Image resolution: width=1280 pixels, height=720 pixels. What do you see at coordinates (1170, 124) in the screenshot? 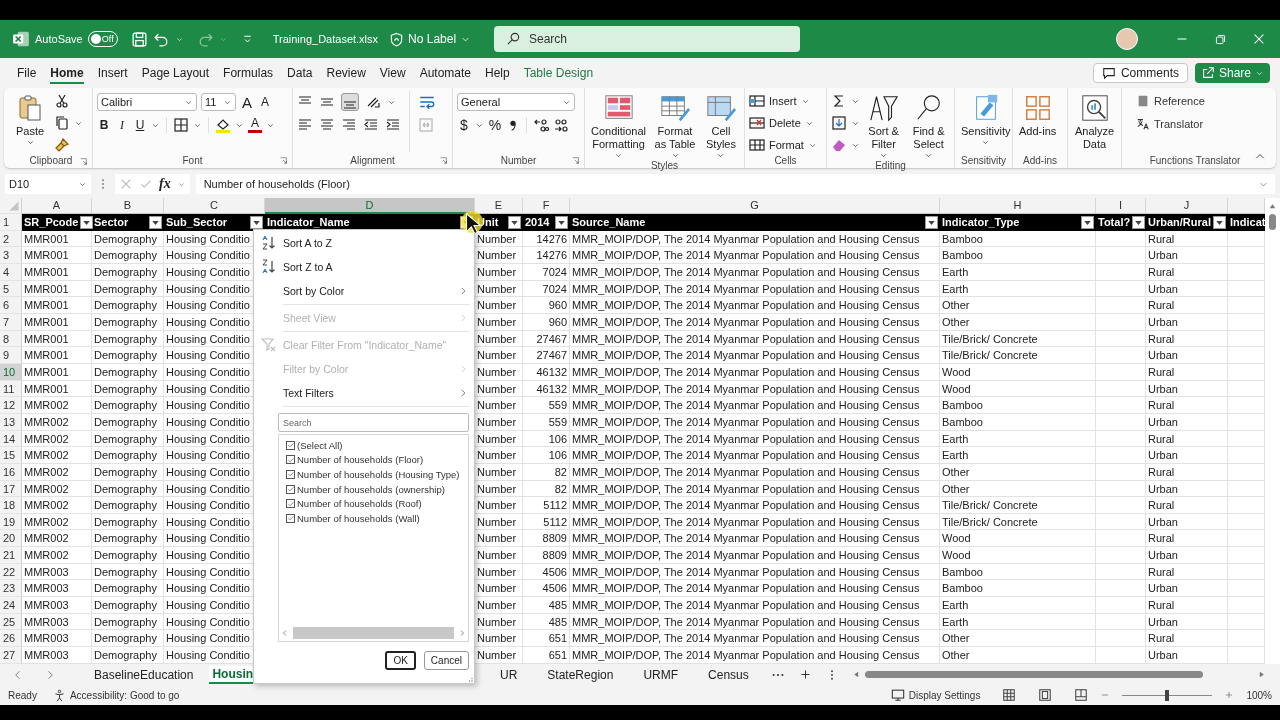
I see `translator-button: Translator` at bounding box center [1170, 124].